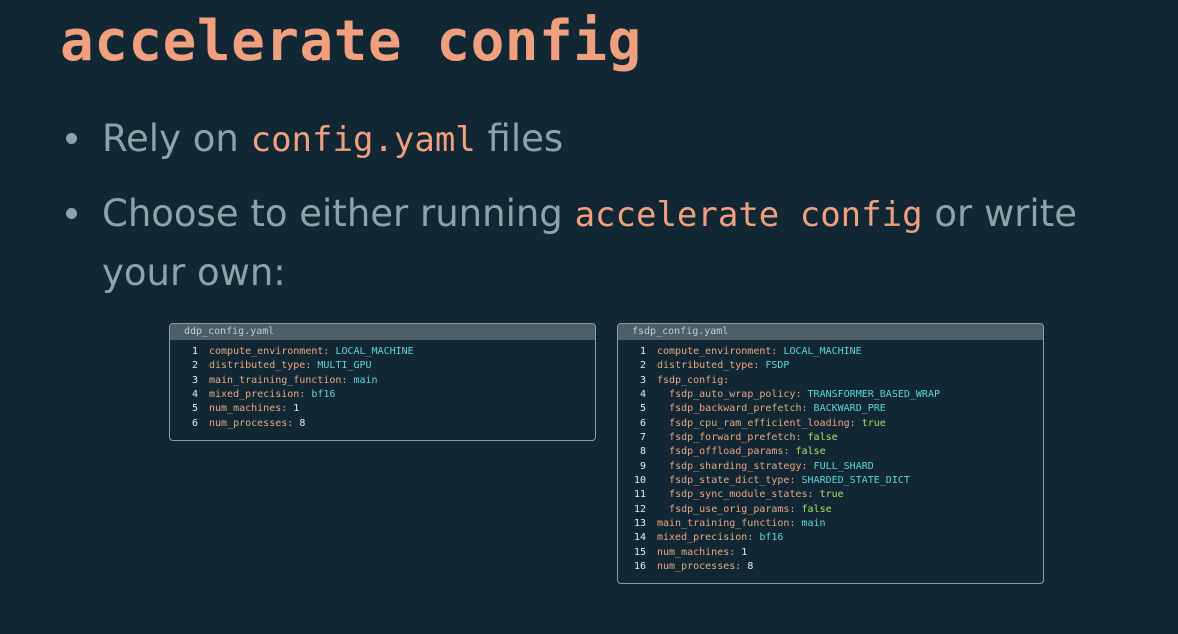  What do you see at coordinates (604, 139) in the screenshot?
I see `bullet-item-config-files: Rely on config.yaml files` at bounding box center [604, 139].